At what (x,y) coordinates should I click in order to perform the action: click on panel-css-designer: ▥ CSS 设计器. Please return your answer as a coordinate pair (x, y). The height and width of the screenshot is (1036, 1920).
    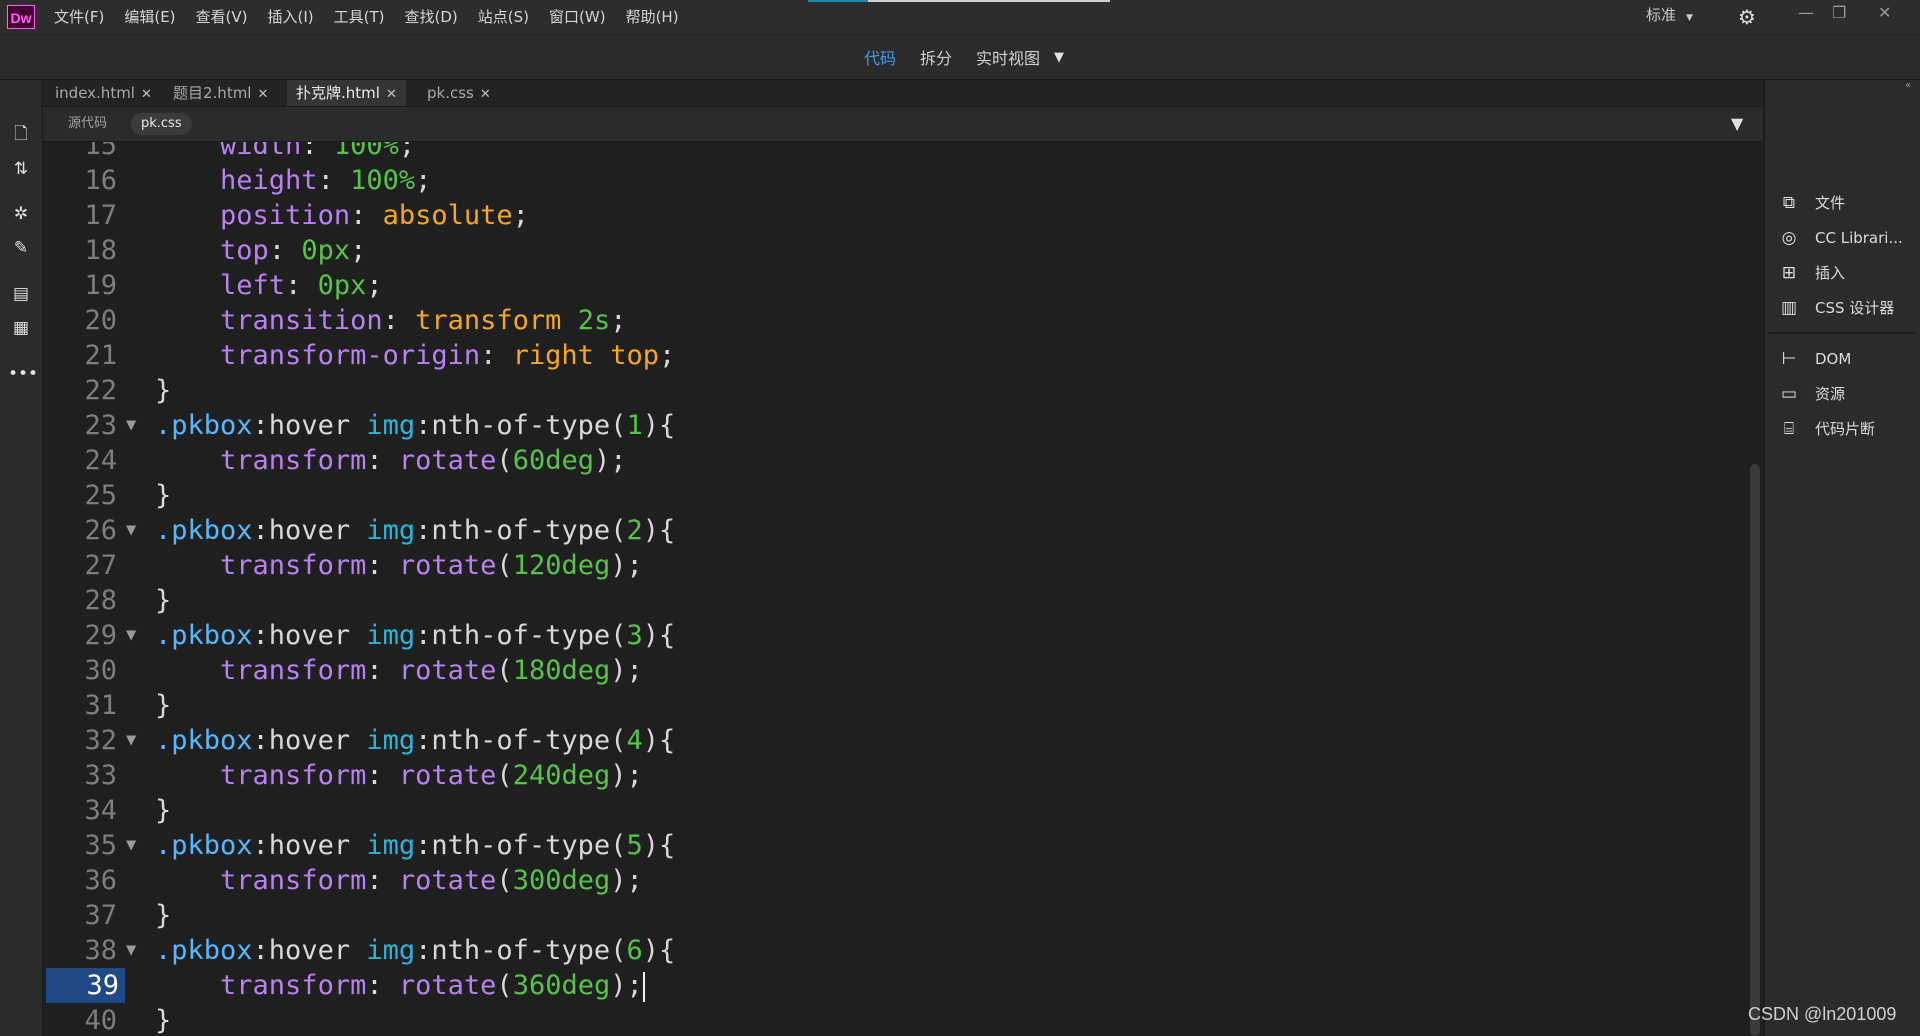
    Looking at the image, I should click on (1835, 308).